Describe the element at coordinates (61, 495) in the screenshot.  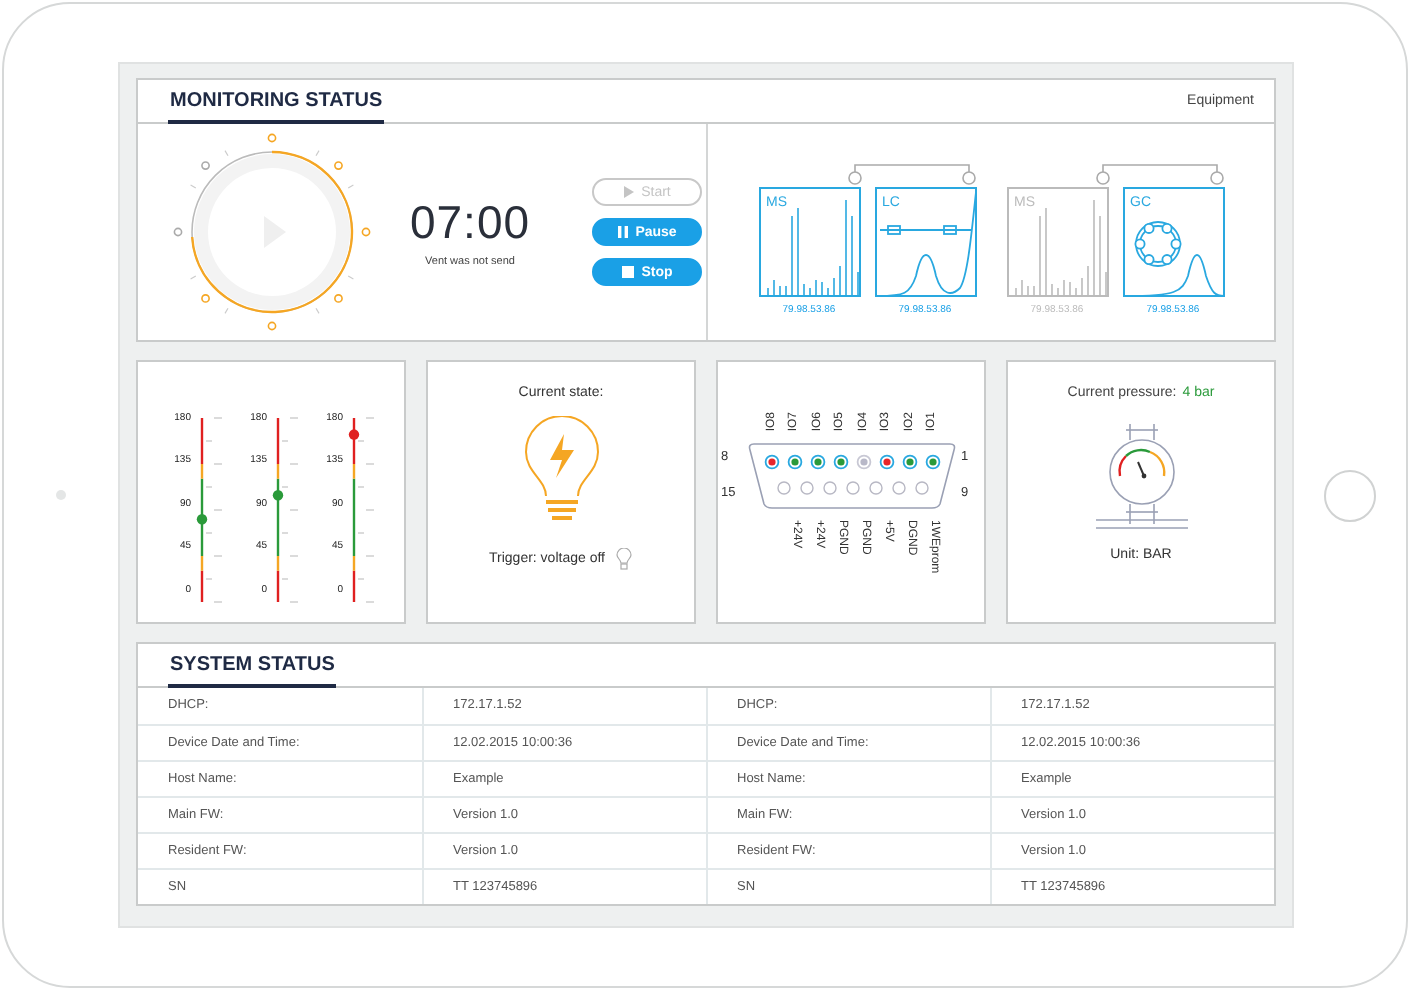
I see `camera-icon` at that location.